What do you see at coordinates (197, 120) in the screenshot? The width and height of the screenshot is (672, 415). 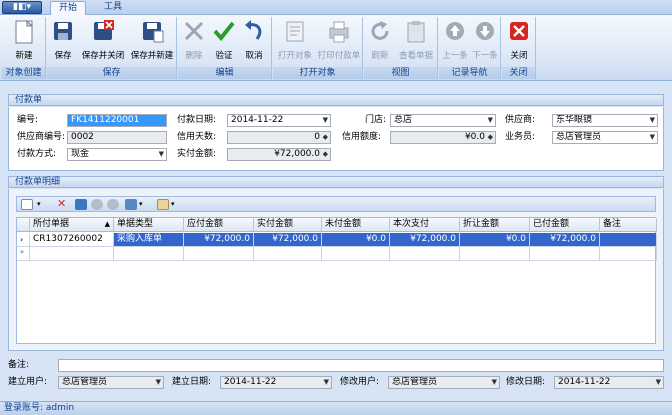 I see `pay-date-label: 付款日期:` at bounding box center [197, 120].